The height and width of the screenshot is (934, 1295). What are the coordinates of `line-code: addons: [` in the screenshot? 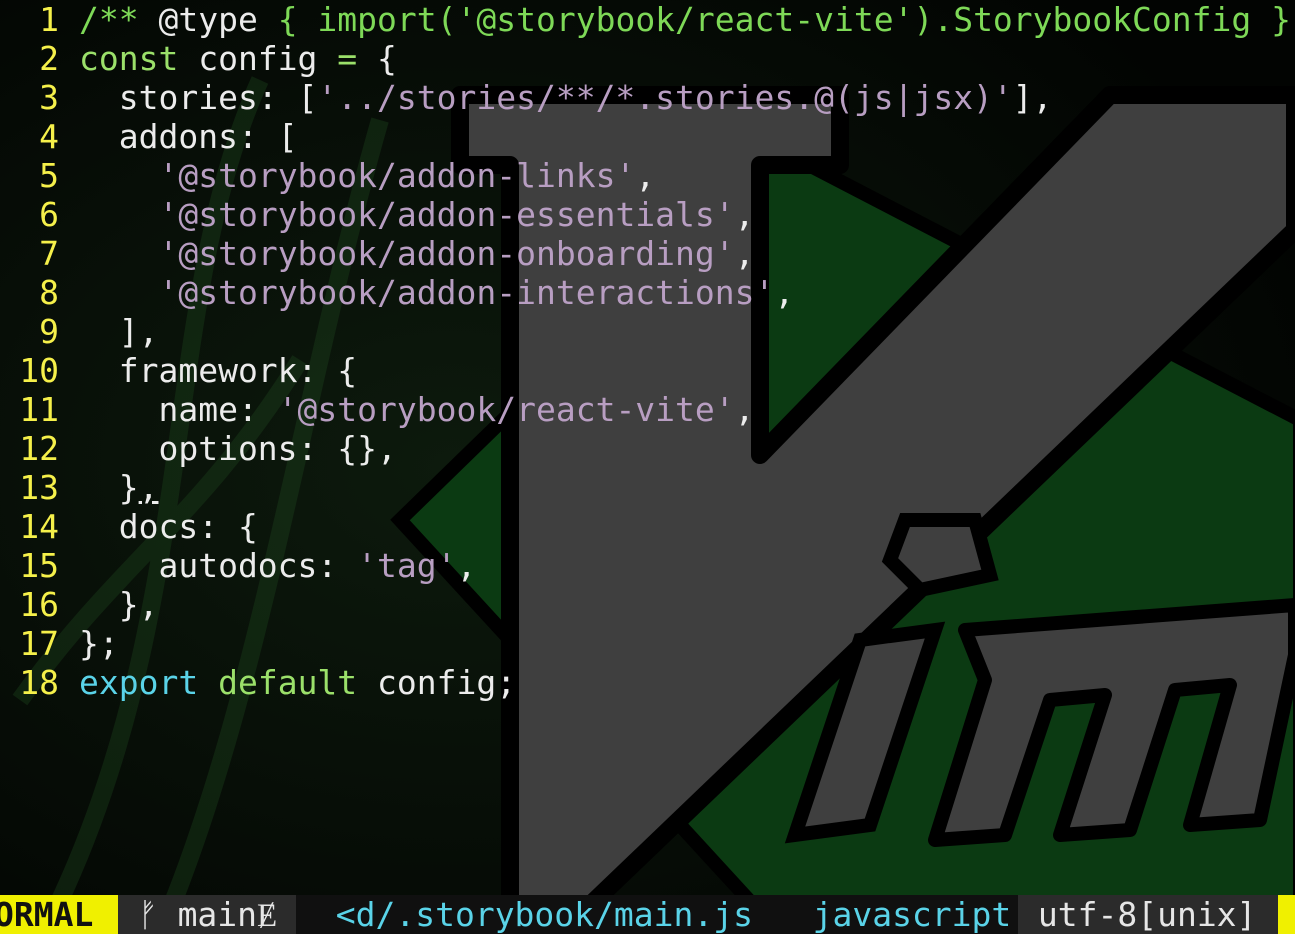 It's located at (178, 136).